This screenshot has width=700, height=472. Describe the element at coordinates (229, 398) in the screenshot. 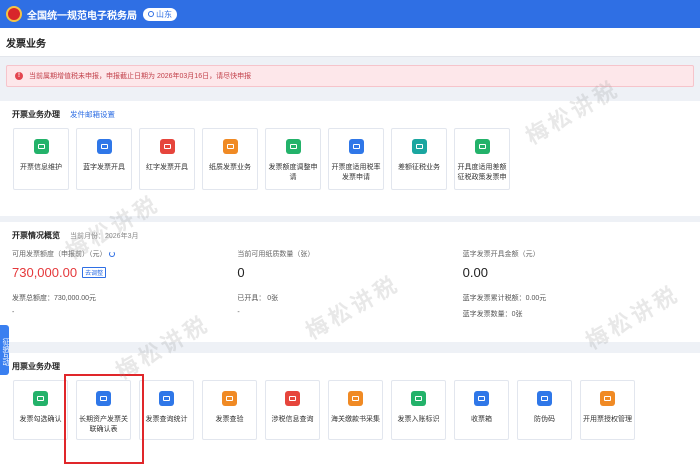

I see `verify-icon` at that location.